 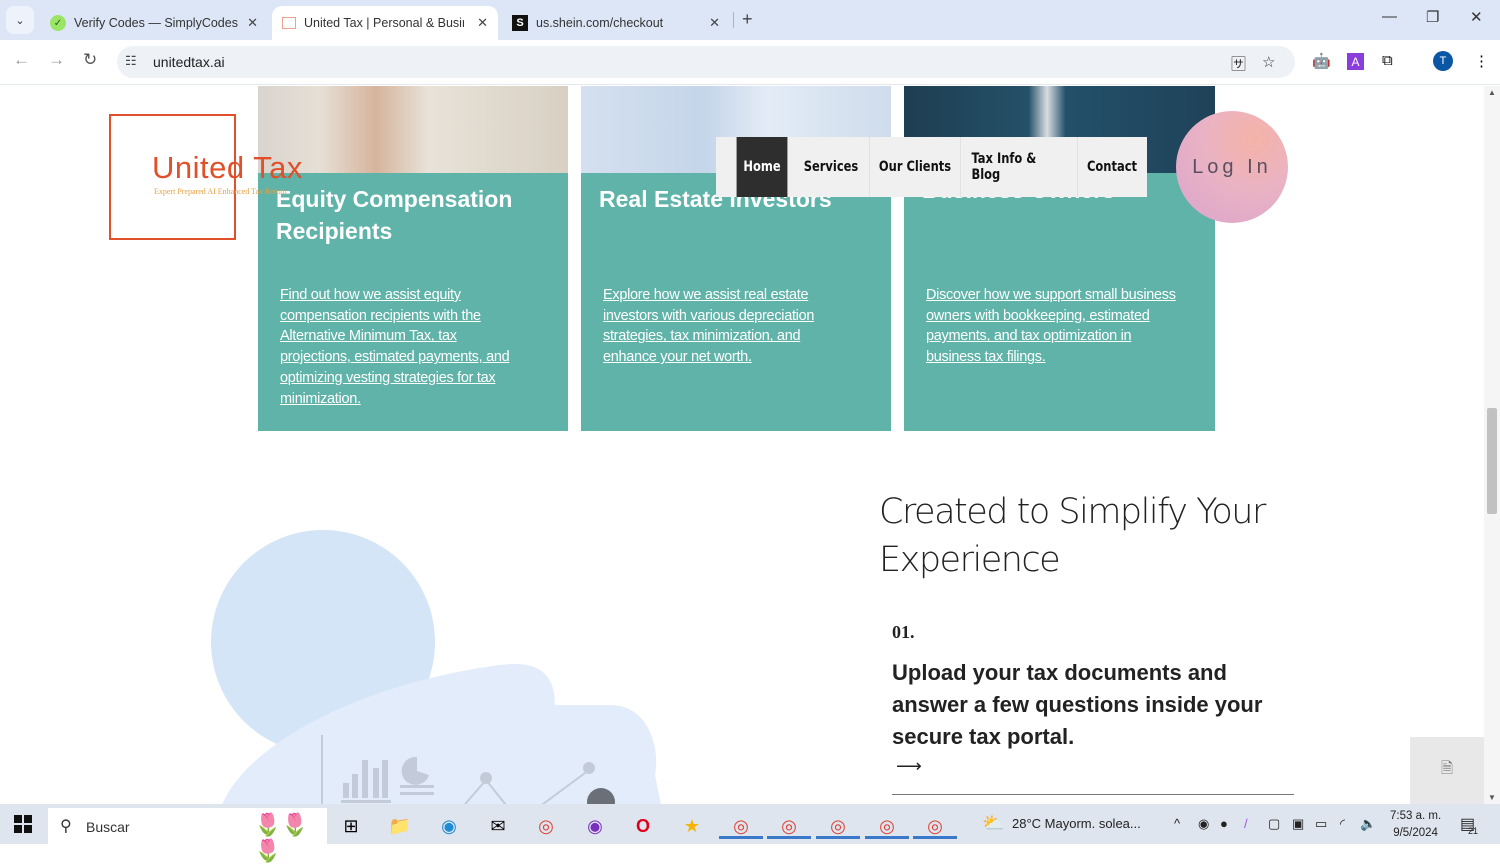 I want to click on tor-browser-icon: ◉, so click(x=595, y=826).